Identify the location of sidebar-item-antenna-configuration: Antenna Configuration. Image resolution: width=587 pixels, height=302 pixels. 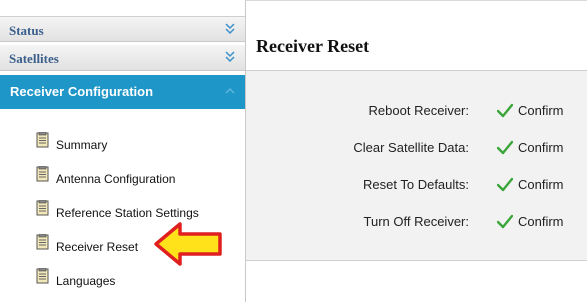
(122, 177).